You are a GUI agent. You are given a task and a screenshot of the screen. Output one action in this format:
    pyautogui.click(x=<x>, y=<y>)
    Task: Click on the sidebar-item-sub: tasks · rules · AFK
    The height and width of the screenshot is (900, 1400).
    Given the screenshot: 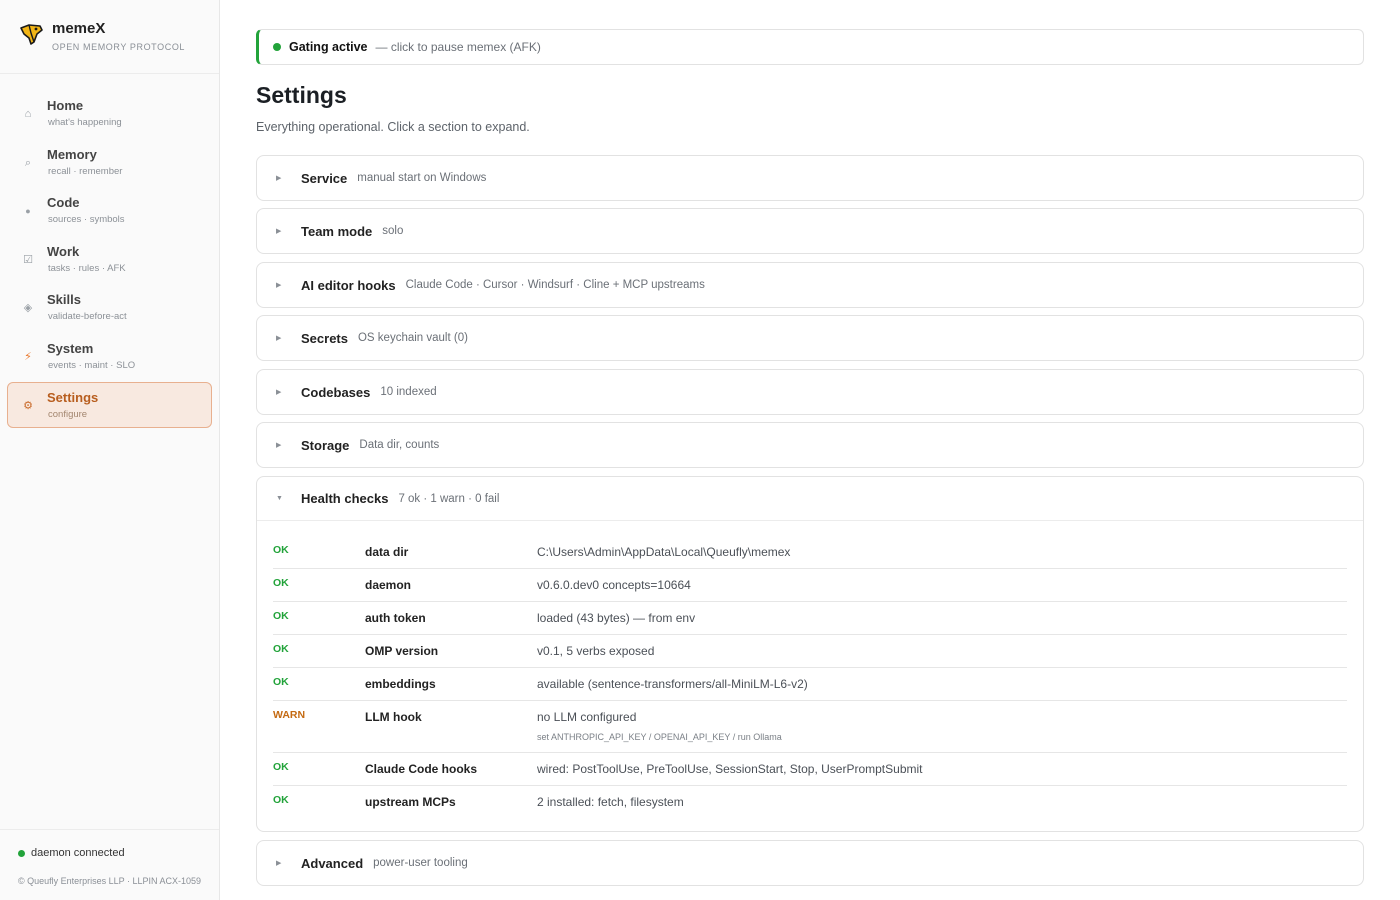 What is the action you would take?
    pyautogui.click(x=87, y=268)
    